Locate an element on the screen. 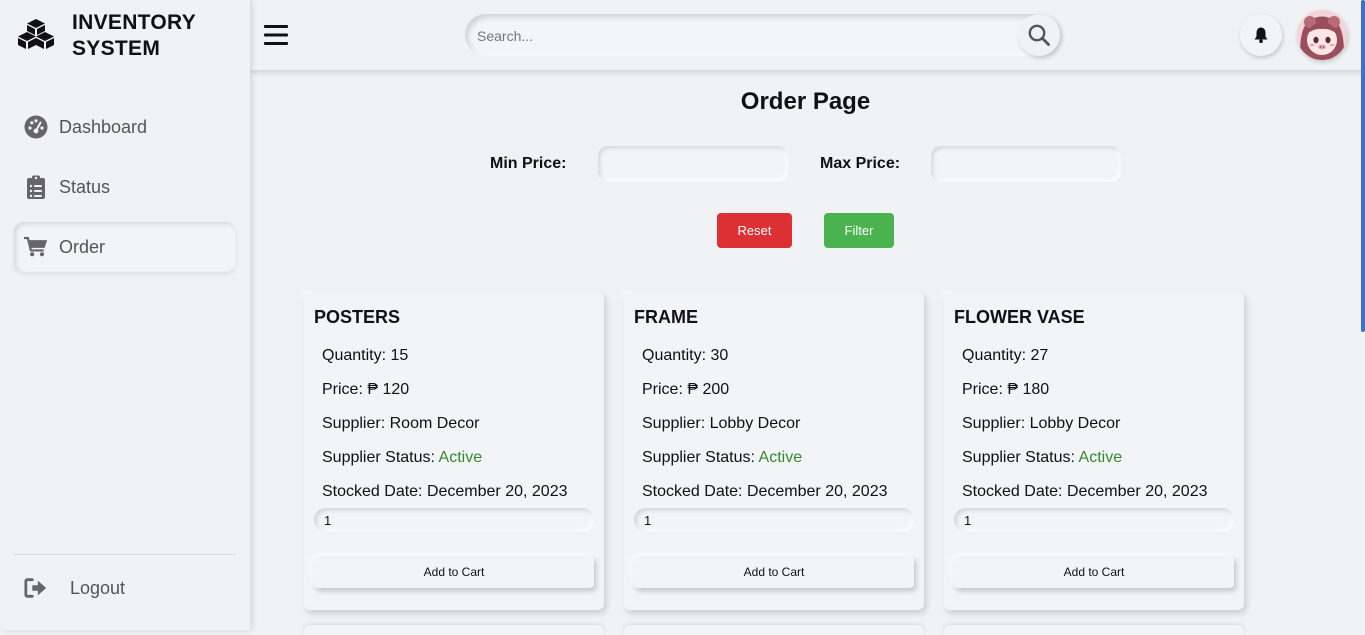 This screenshot has height=635, width=1365. price-value: ₱ 180 is located at coordinates (1028, 389).